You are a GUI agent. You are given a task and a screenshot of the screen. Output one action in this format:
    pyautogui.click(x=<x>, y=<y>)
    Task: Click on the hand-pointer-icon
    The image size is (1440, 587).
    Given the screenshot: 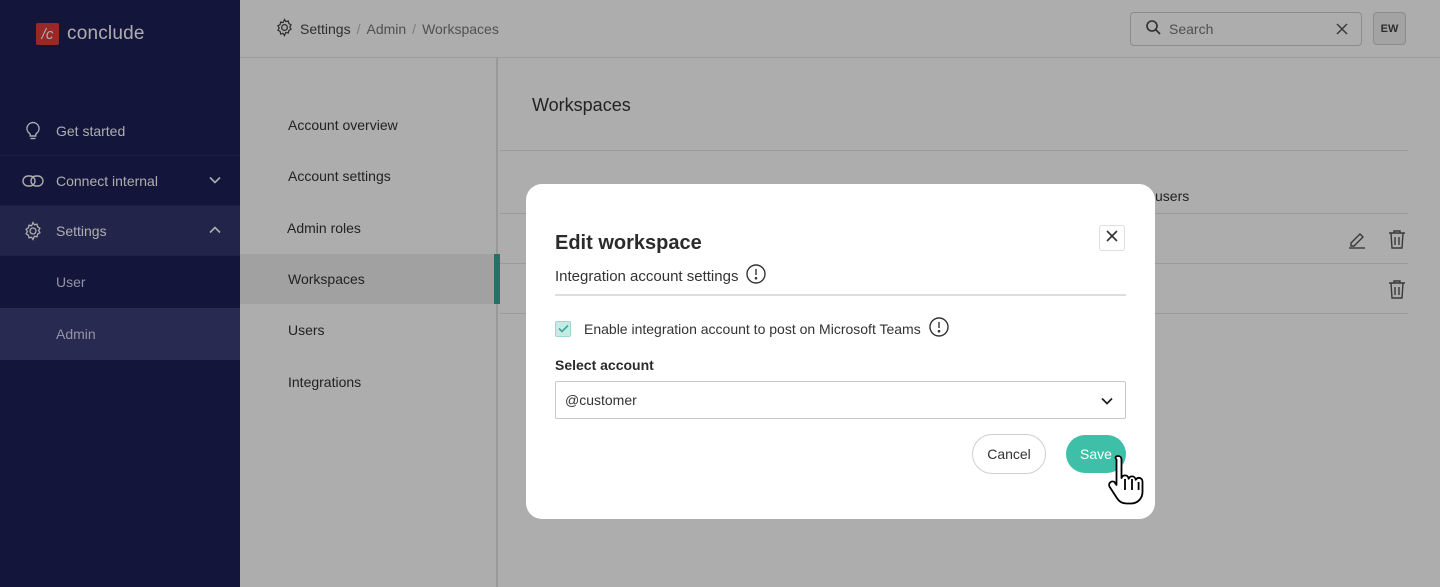 What is the action you would take?
    pyautogui.click(x=1130, y=481)
    